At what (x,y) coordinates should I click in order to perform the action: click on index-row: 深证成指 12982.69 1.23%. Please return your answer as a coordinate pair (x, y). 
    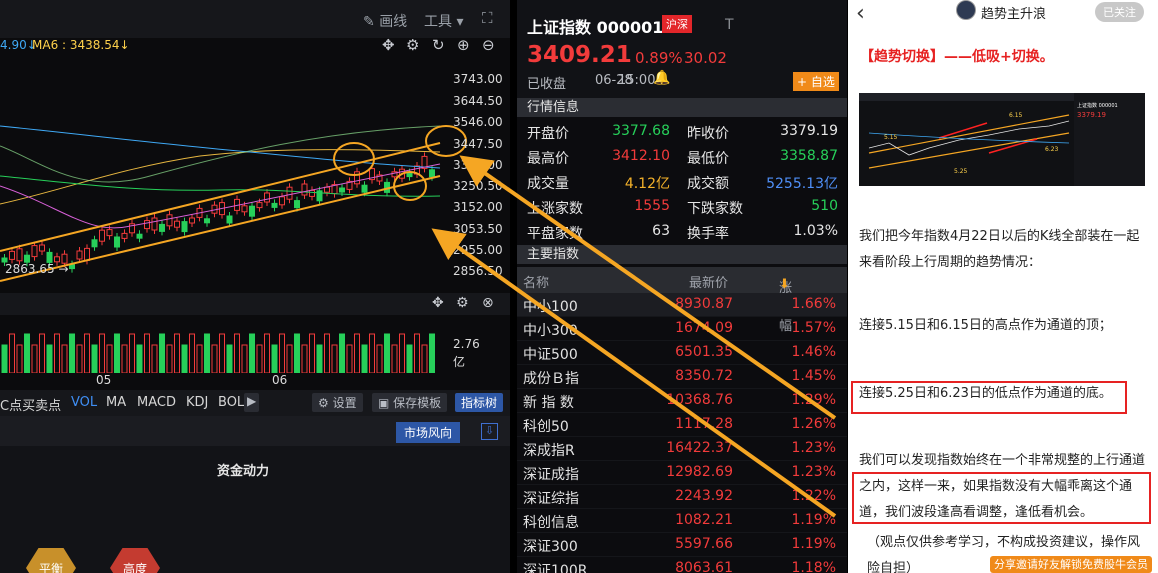
    Looking at the image, I should click on (682, 473).